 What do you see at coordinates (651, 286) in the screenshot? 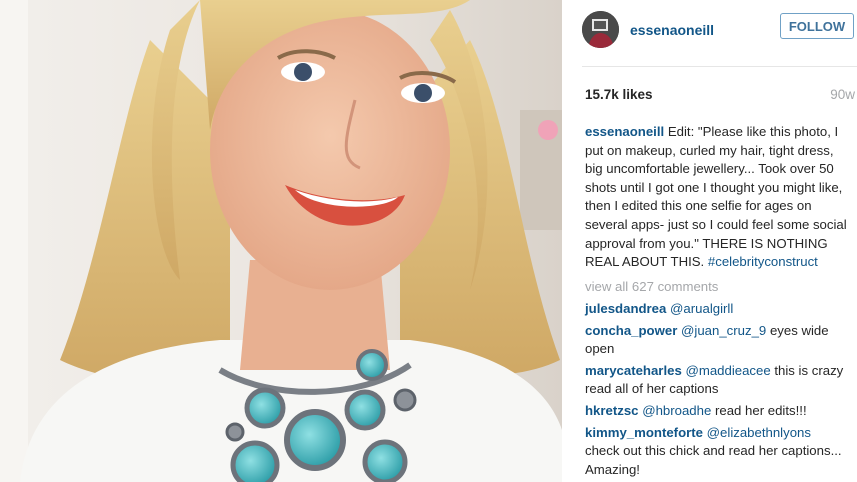
I see `view-all-comments-link: view all 627 comments` at bounding box center [651, 286].